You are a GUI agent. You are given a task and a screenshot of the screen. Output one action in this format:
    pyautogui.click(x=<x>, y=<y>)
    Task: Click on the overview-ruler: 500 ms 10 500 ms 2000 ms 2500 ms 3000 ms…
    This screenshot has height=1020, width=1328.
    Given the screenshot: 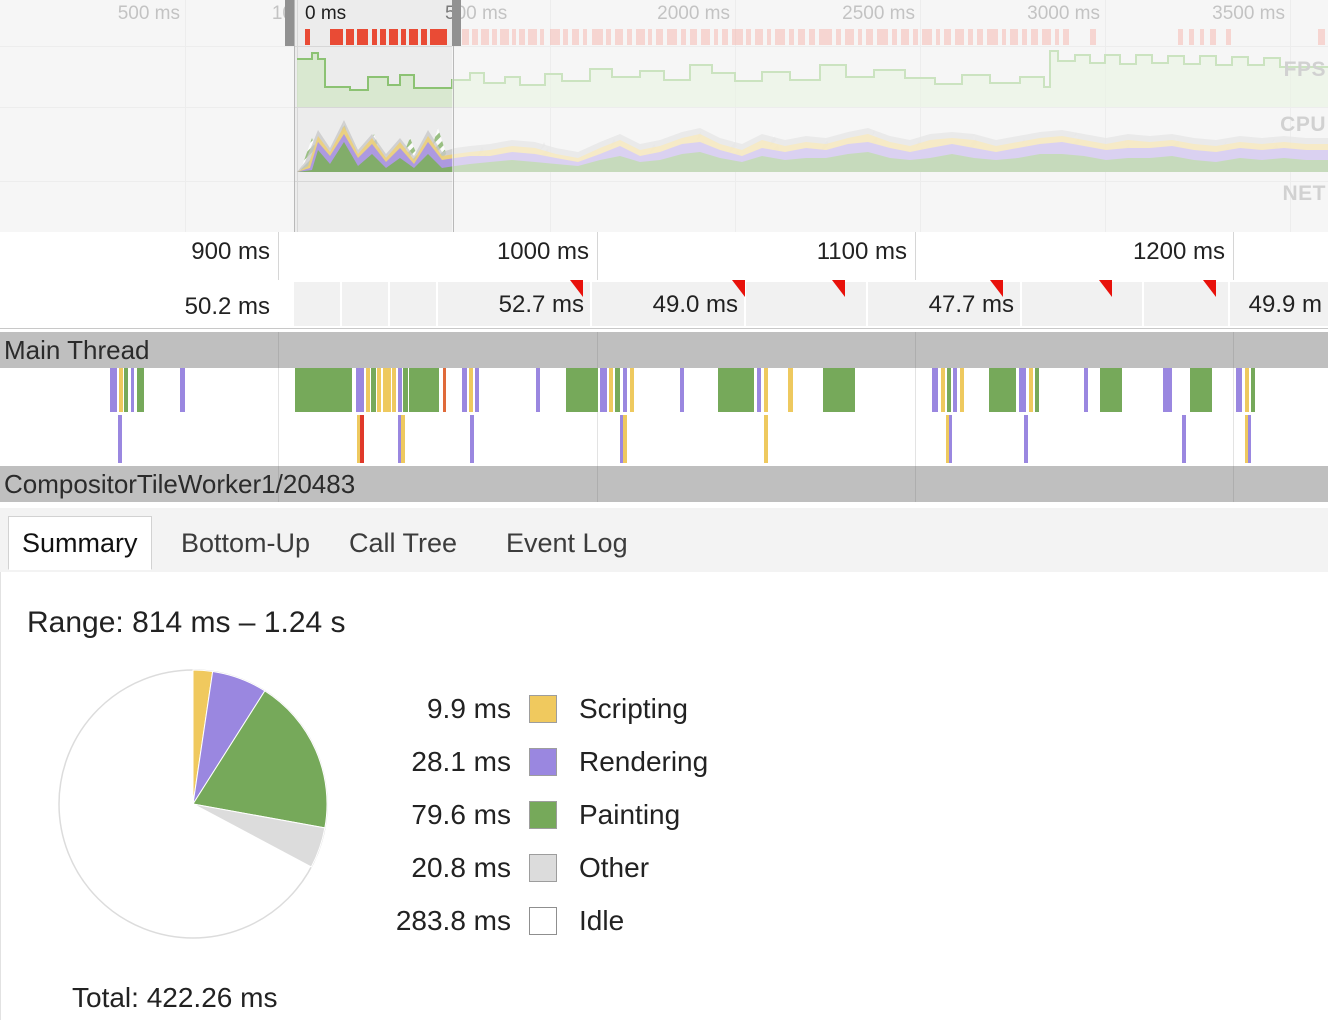 What is the action you would take?
    pyautogui.click(x=664, y=14)
    